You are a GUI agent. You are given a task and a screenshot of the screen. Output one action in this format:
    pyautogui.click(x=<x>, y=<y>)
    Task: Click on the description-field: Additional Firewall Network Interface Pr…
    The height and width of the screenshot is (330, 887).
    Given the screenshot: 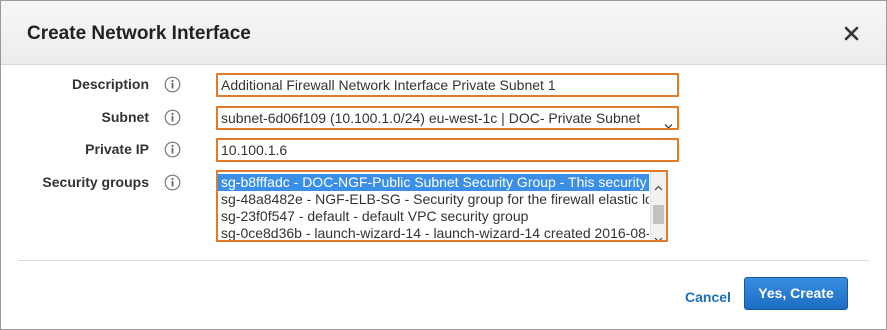 What is the action you would take?
    pyautogui.click(x=447, y=85)
    